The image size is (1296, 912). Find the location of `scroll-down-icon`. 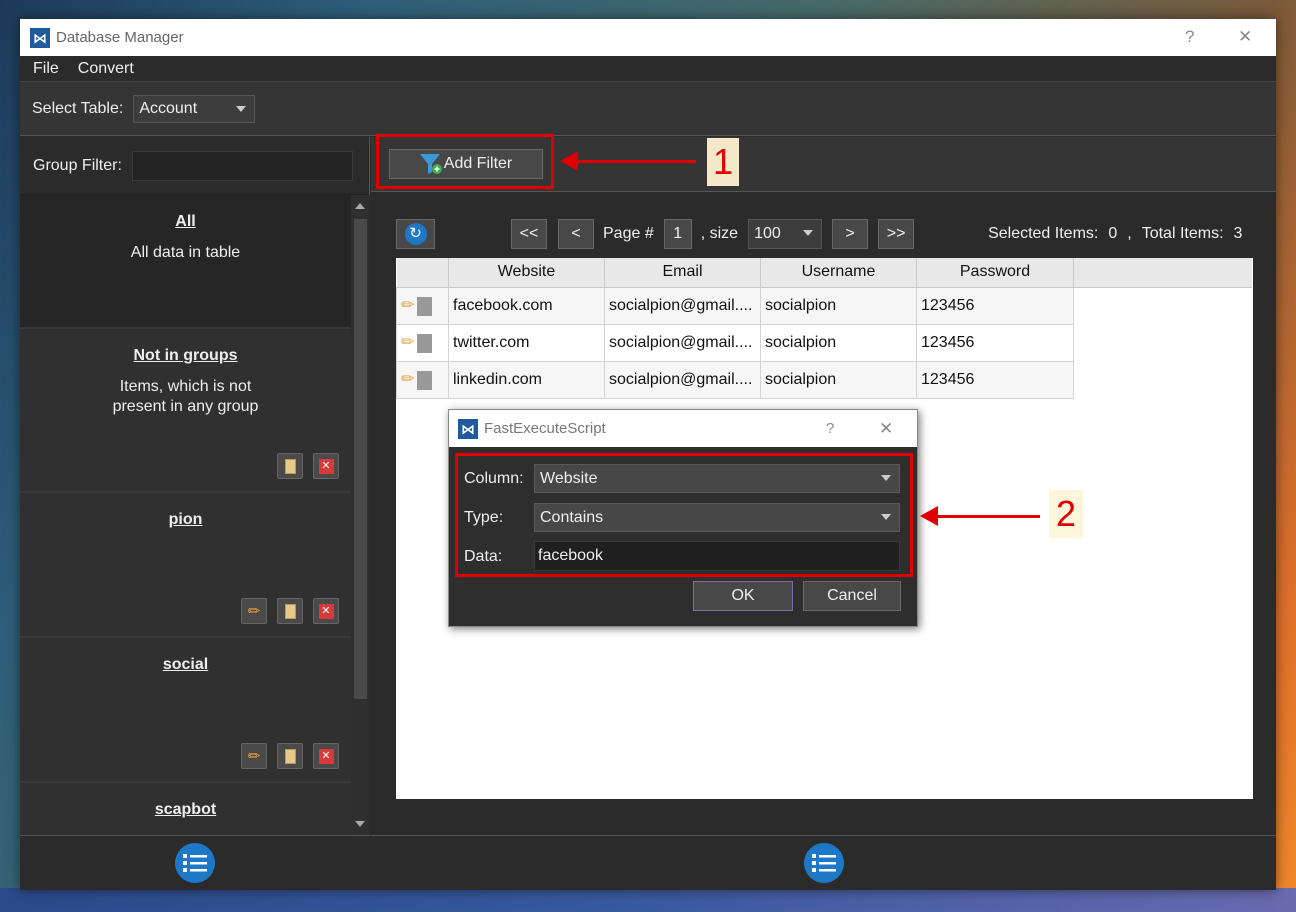

scroll-down-icon is located at coordinates (360, 824).